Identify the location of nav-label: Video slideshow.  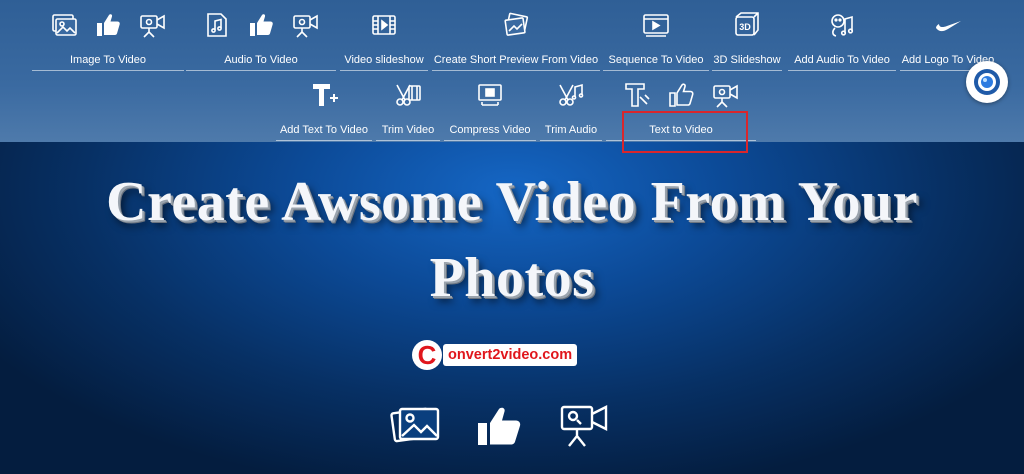
(384, 60).